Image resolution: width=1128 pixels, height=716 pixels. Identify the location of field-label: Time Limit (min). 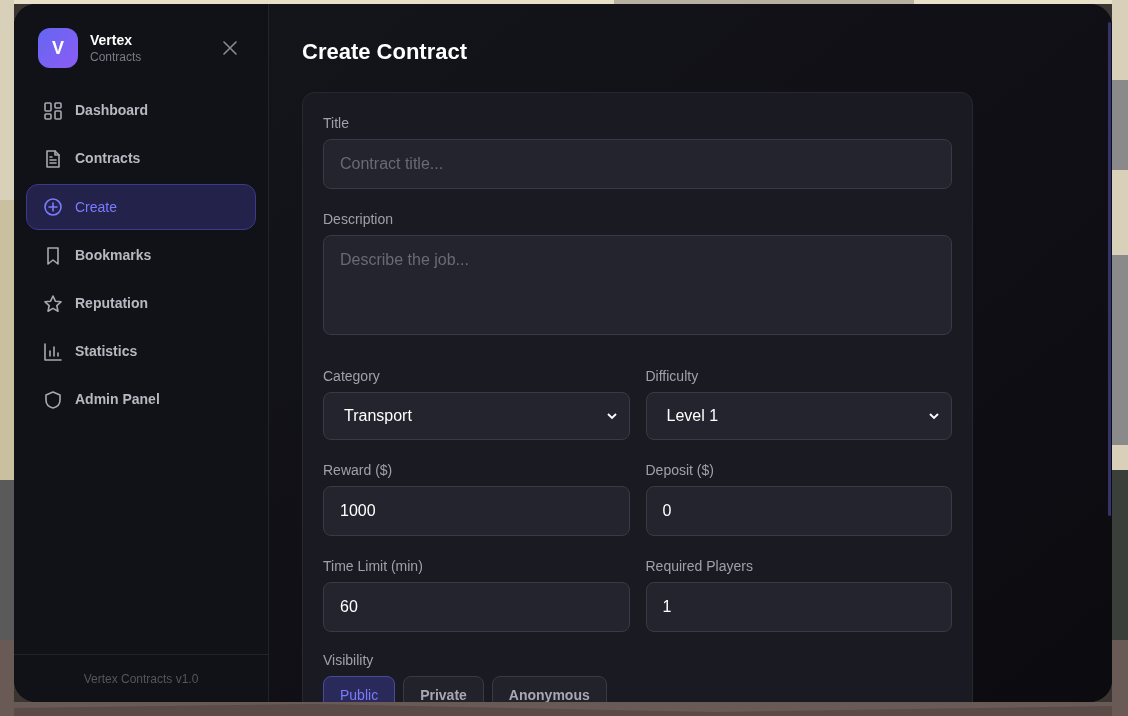
(373, 566).